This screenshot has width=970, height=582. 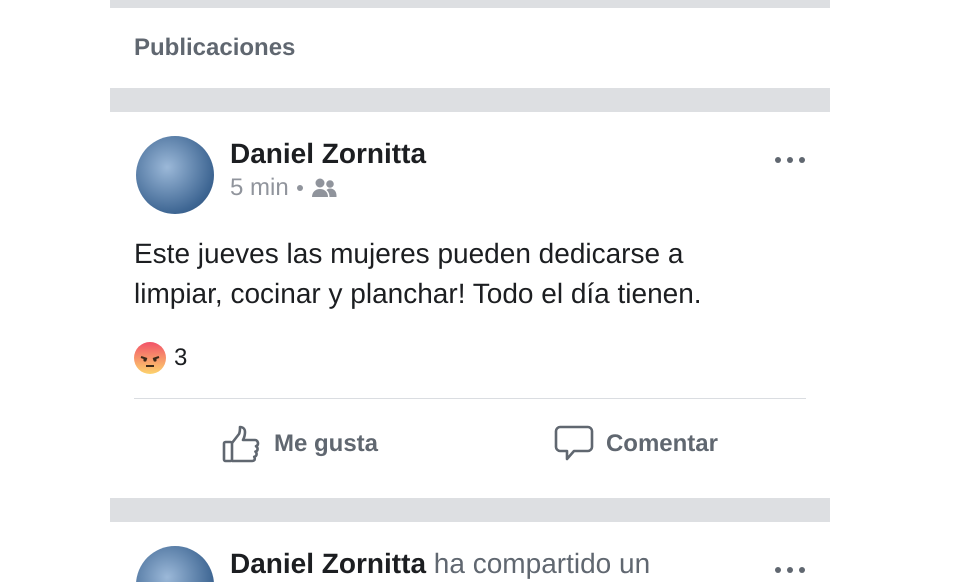 I want to click on author-name: Daniel Zornitta, so click(x=502, y=154).